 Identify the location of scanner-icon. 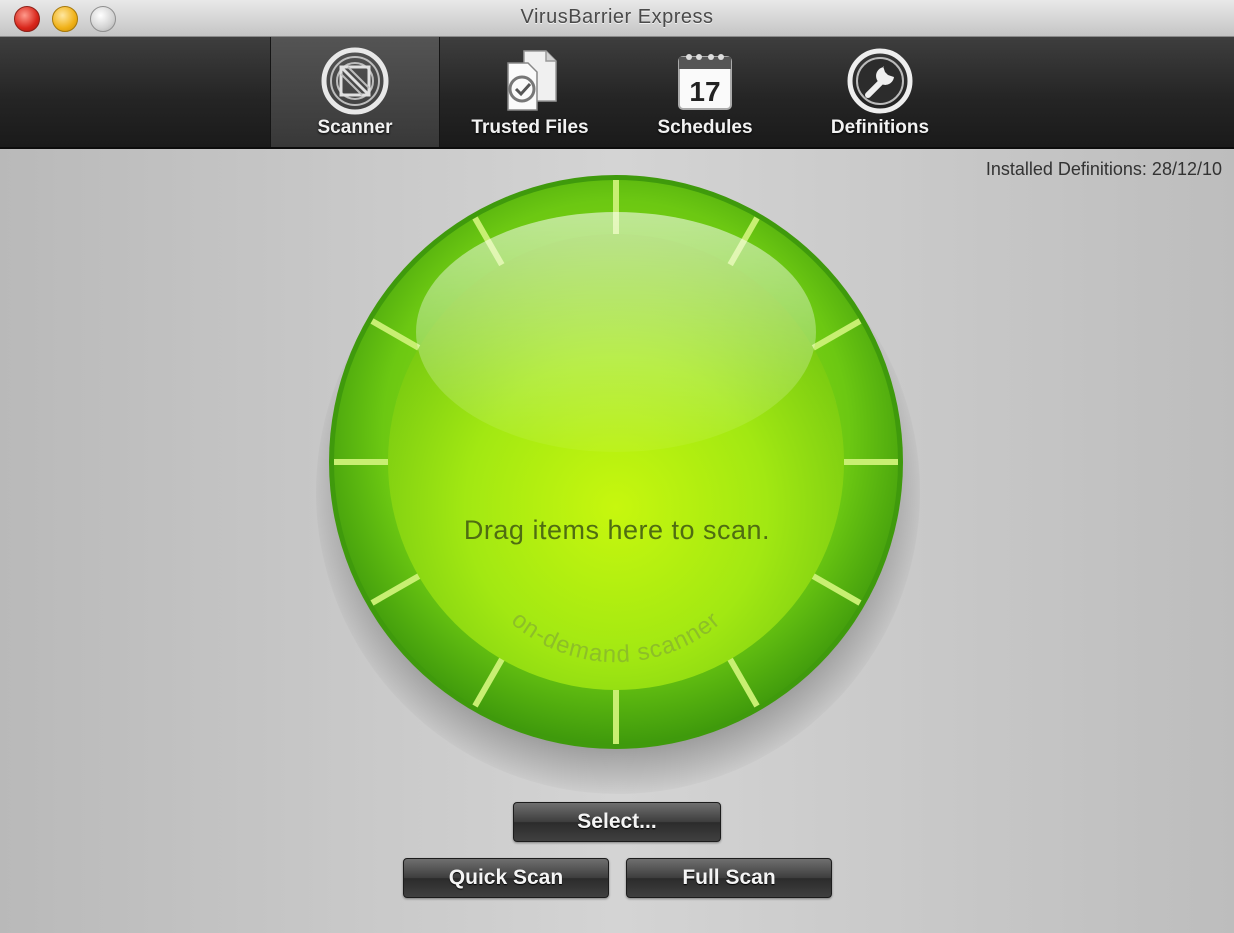
(355, 81).